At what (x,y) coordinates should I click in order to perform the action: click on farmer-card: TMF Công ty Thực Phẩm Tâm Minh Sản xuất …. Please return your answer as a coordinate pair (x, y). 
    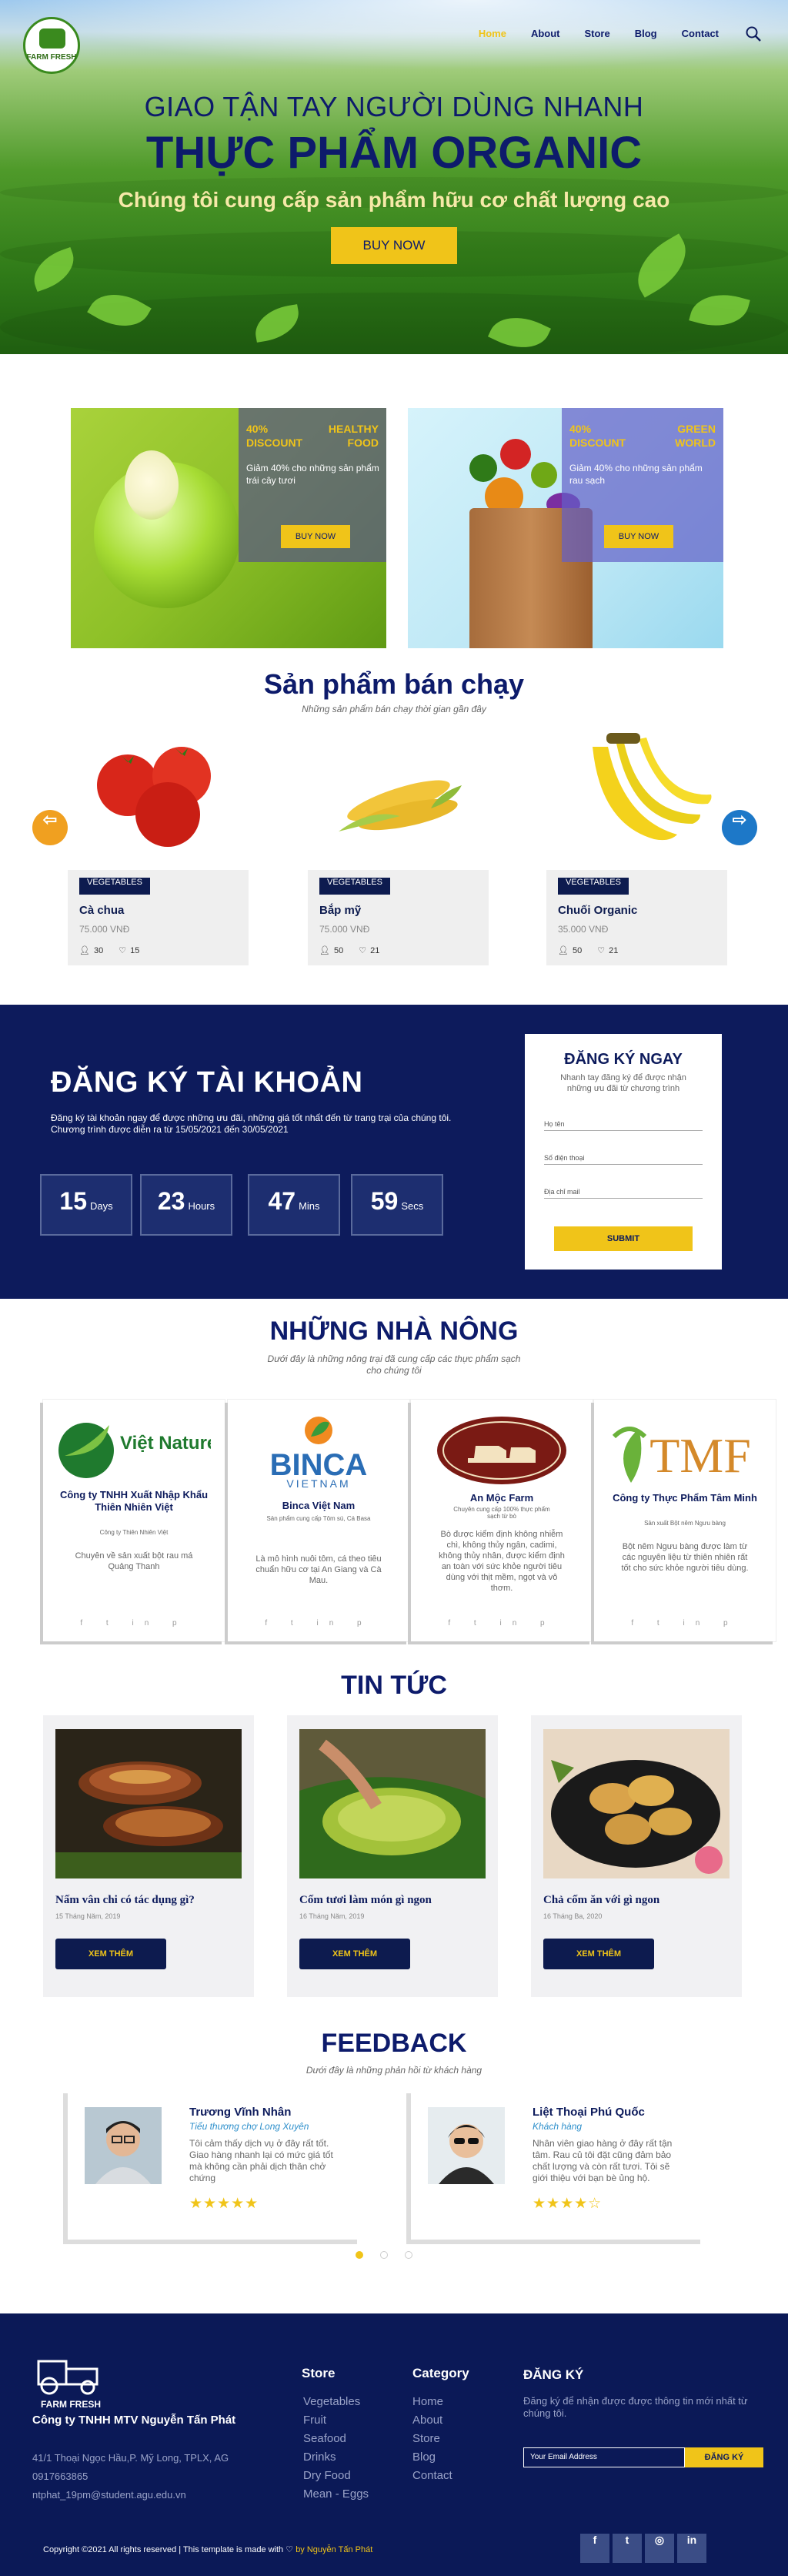
    Looking at the image, I should click on (685, 1520).